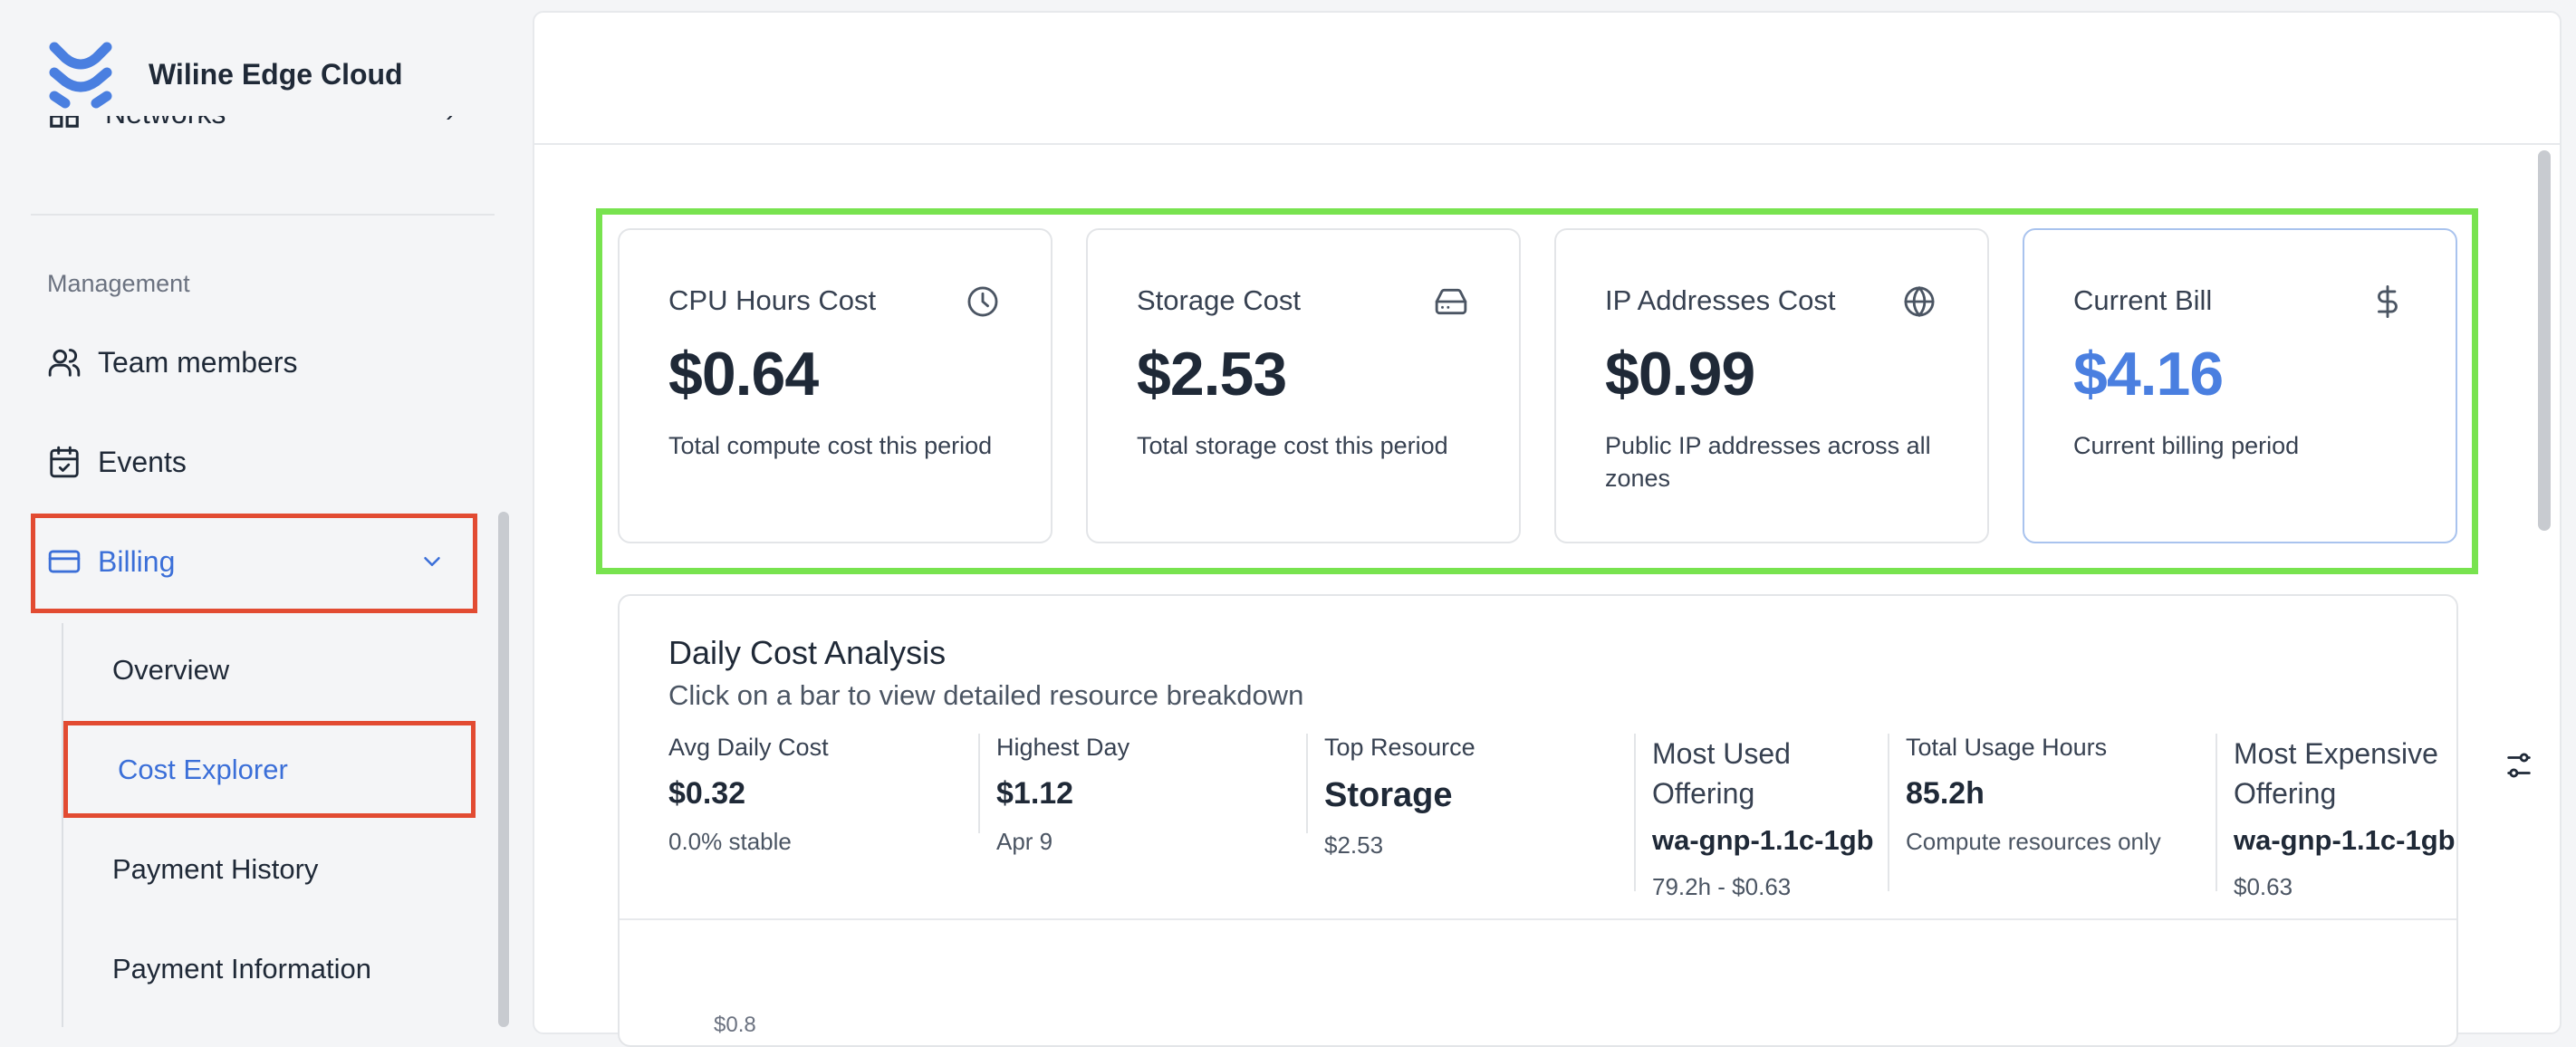 The image size is (2576, 1047). Describe the element at coordinates (1768, 462) in the screenshot. I see `card-description: Public IP addresses across all zones` at that location.